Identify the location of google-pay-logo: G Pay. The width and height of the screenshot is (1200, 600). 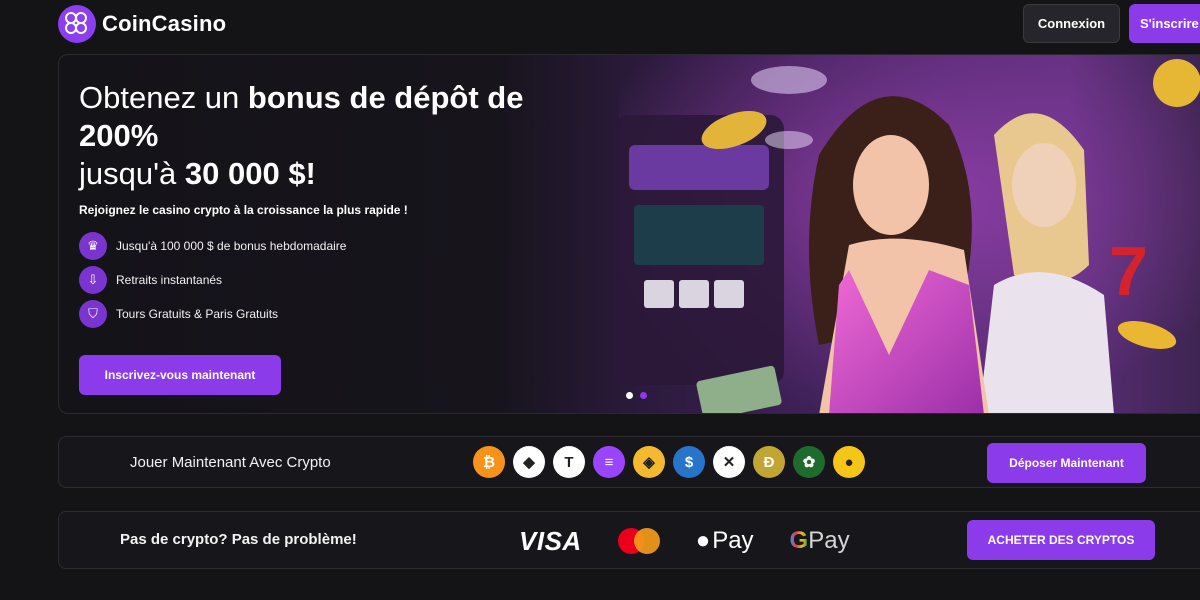
(820, 541).